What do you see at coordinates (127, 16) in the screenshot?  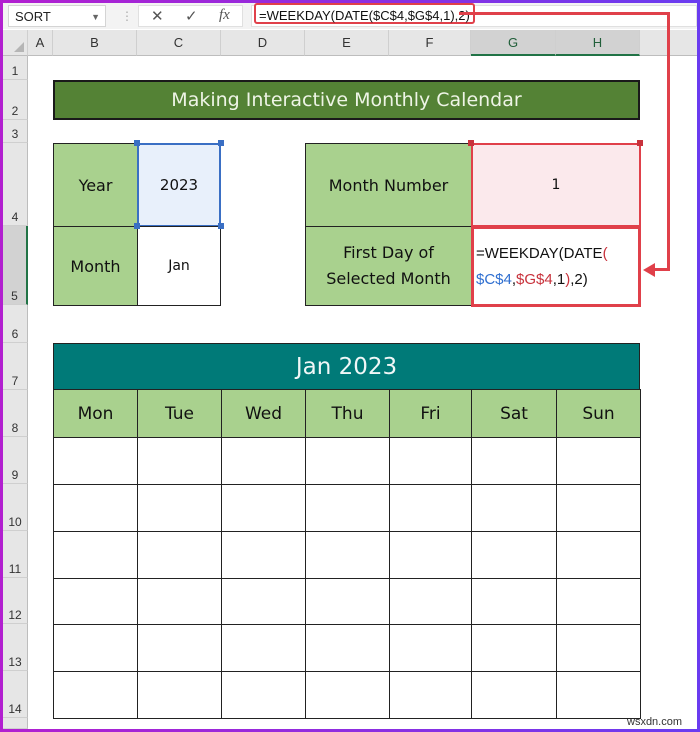 I see `drag-handle-icon: ⋮` at bounding box center [127, 16].